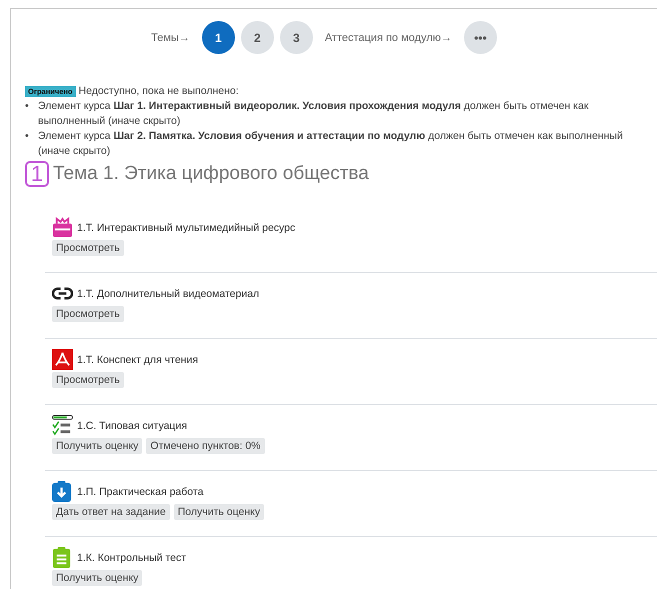 The height and width of the screenshot is (589, 657). I want to click on topic-button: 3, so click(296, 37).